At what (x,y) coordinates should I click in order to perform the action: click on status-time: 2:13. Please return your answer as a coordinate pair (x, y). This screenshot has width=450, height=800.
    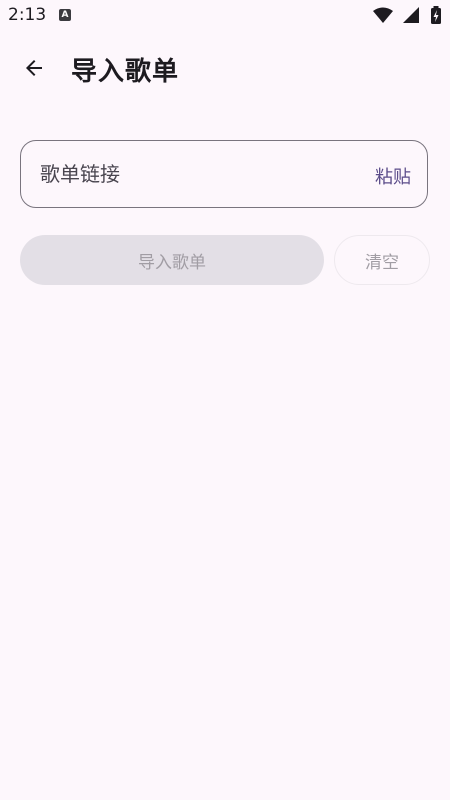
    Looking at the image, I should click on (27, 15).